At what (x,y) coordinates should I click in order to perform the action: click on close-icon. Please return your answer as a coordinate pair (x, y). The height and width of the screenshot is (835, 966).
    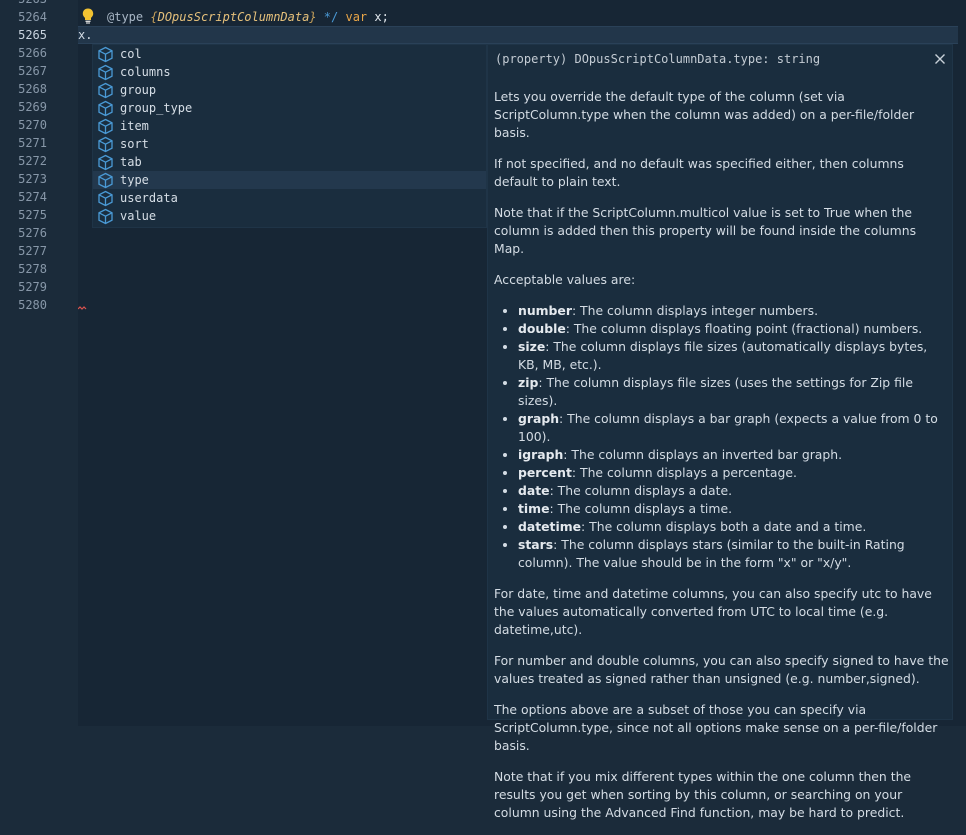
    Looking at the image, I should click on (940, 59).